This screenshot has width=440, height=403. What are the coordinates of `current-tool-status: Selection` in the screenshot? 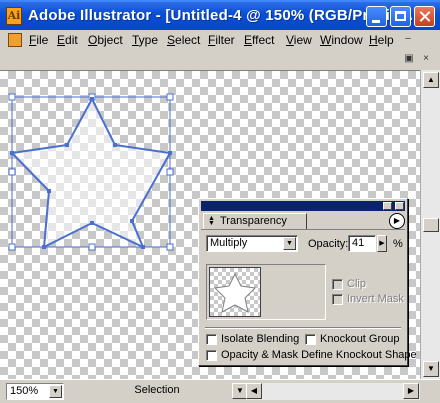 It's located at (157, 391).